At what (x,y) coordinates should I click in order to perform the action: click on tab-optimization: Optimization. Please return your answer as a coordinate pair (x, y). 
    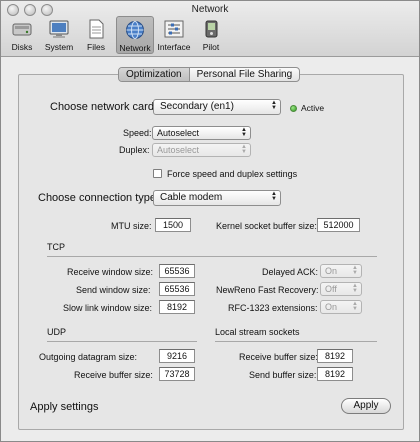
    Looking at the image, I should click on (154, 74).